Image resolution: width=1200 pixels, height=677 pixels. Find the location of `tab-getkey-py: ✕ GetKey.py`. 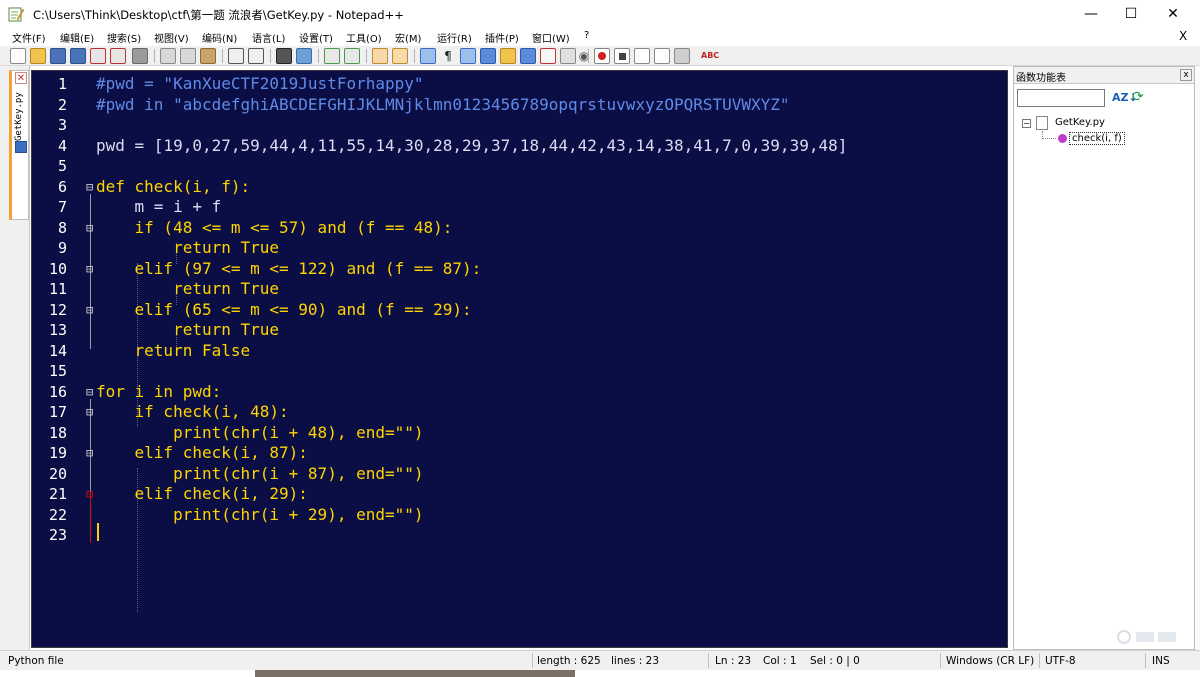

tab-getkey-py: ✕ GetKey.py is located at coordinates (19, 145).